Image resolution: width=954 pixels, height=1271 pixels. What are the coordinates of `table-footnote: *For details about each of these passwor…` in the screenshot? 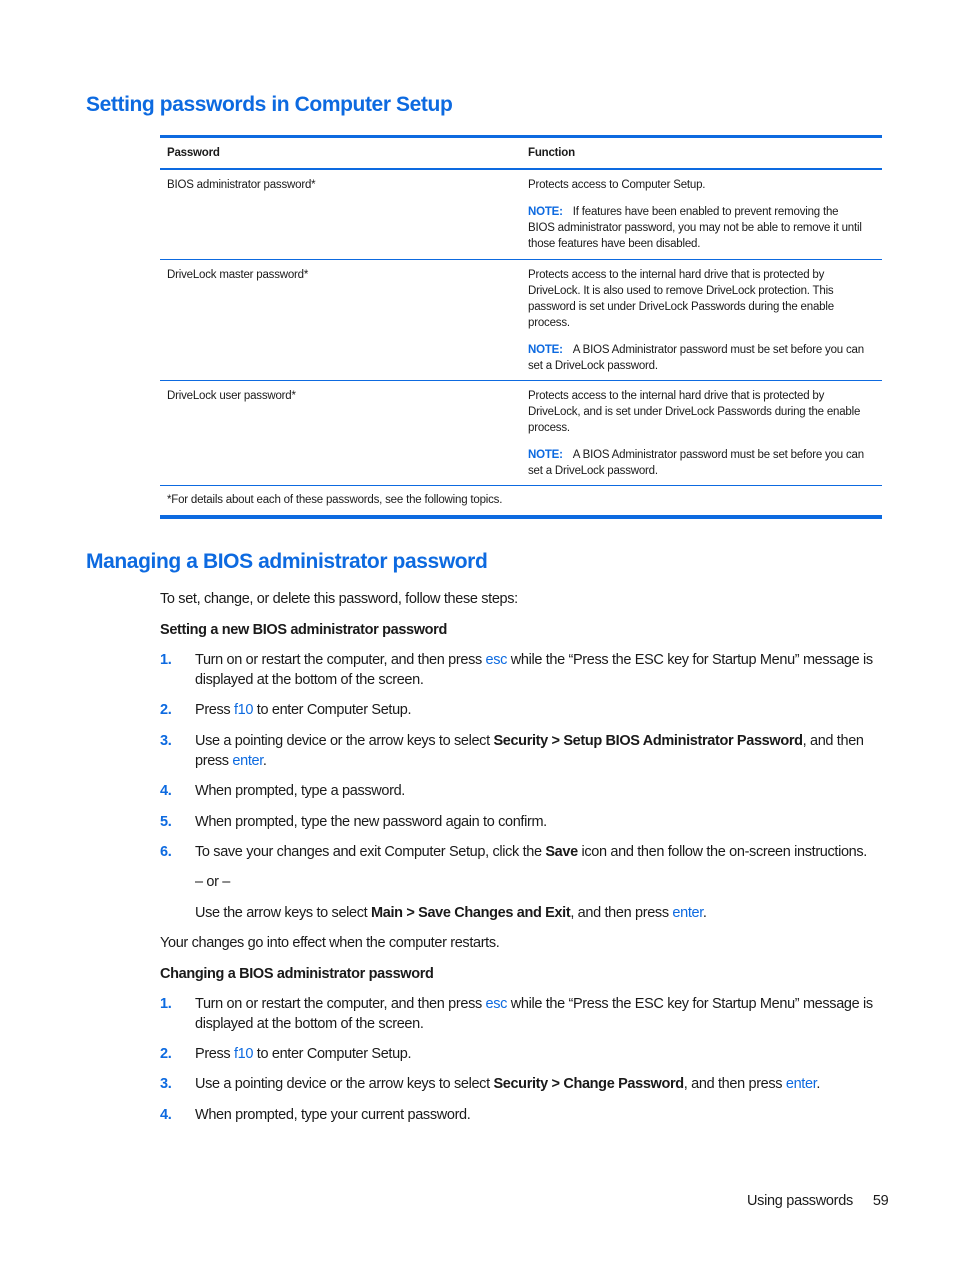 It's located at (521, 502).